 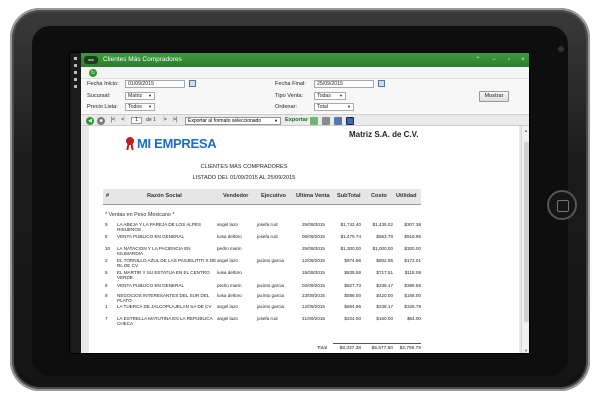 What do you see at coordinates (151, 120) in the screenshot?
I see `page-count: de 1` at bounding box center [151, 120].